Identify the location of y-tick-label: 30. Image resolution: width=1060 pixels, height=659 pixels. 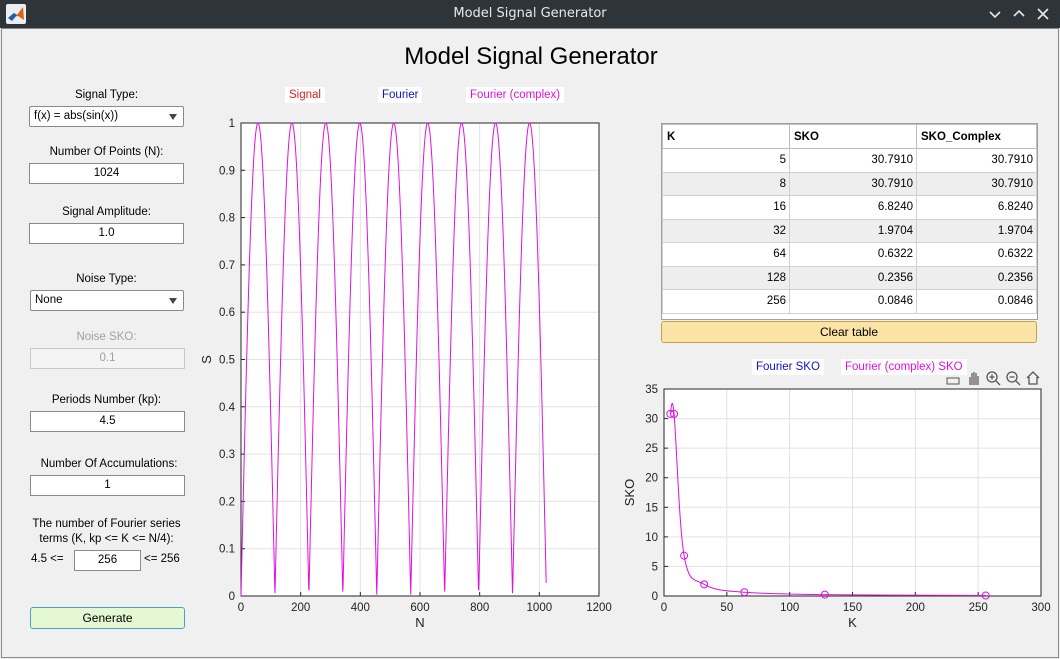
(651, 420).